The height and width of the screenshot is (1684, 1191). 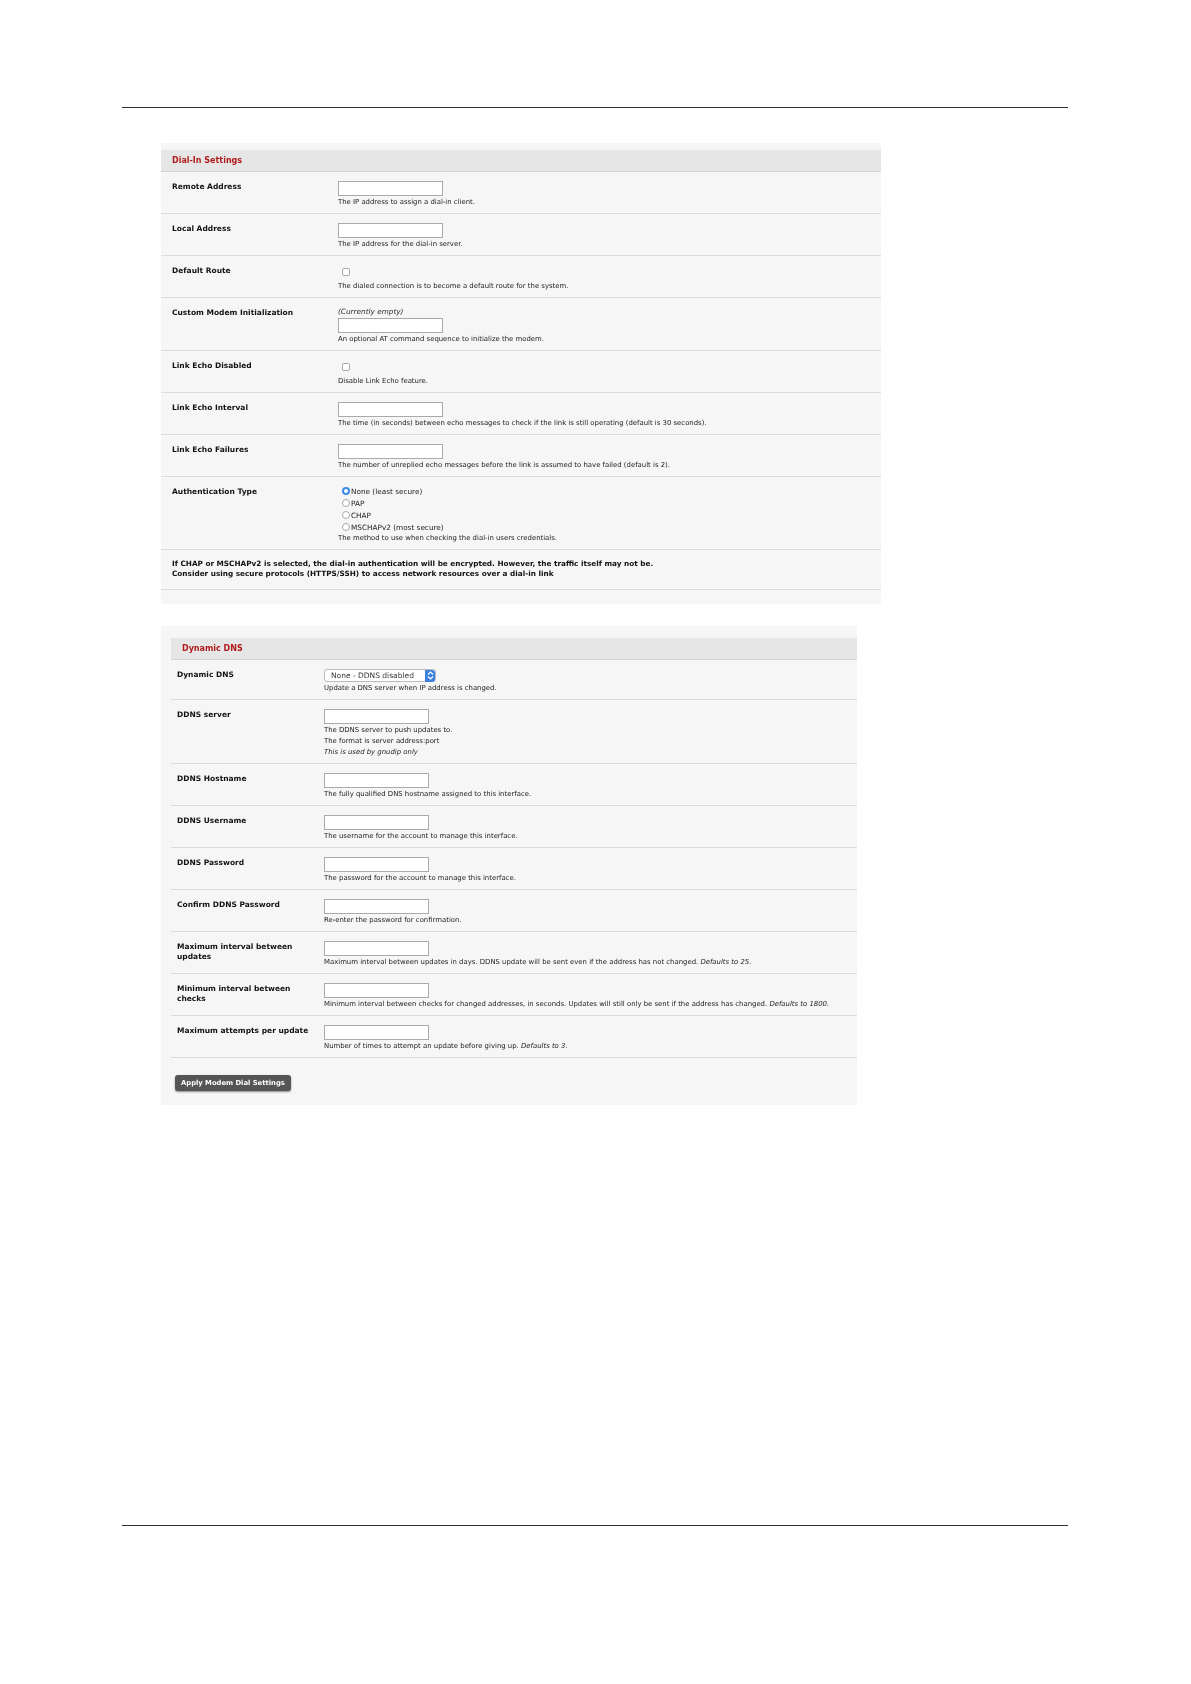 I want to click on stepper-icon, so click(x=430, y=675).